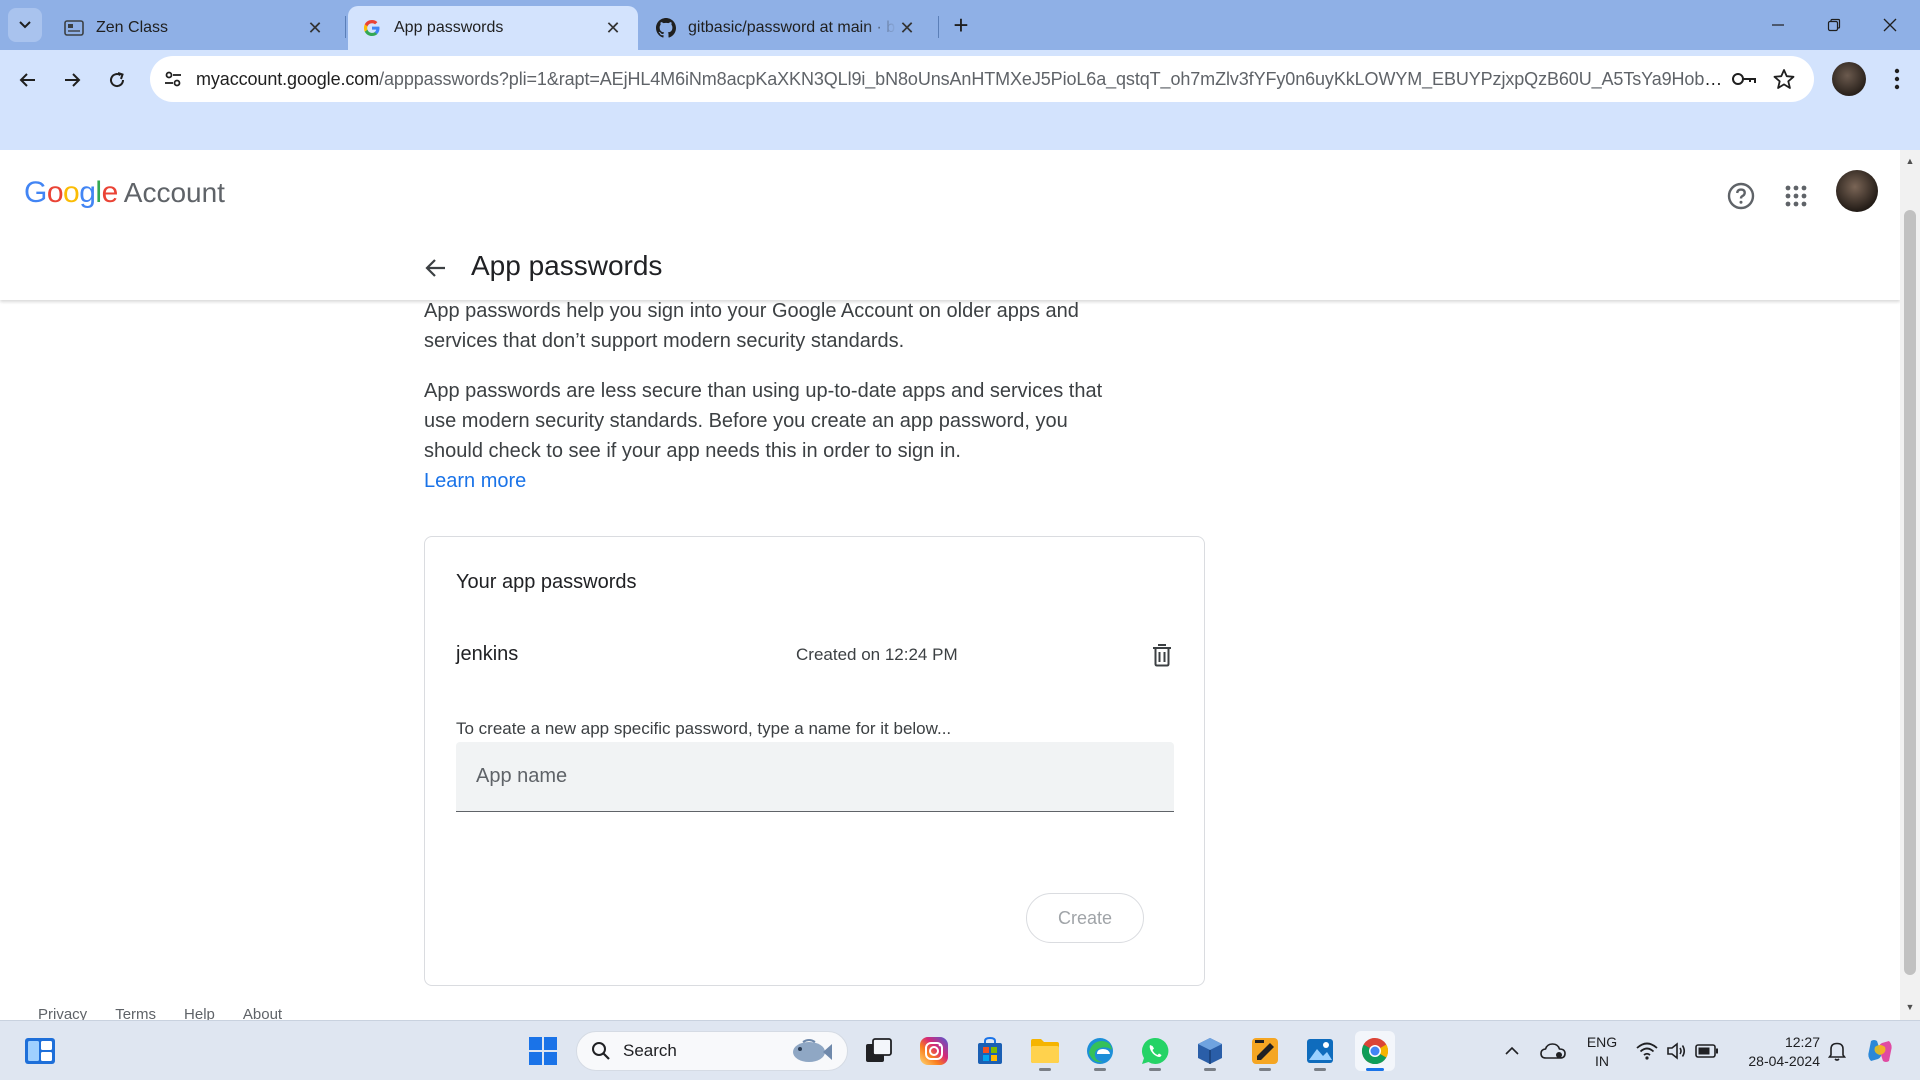 The image size is (1920, 1080). I want to click on taskbar-search: Search, so click(712, 1051).